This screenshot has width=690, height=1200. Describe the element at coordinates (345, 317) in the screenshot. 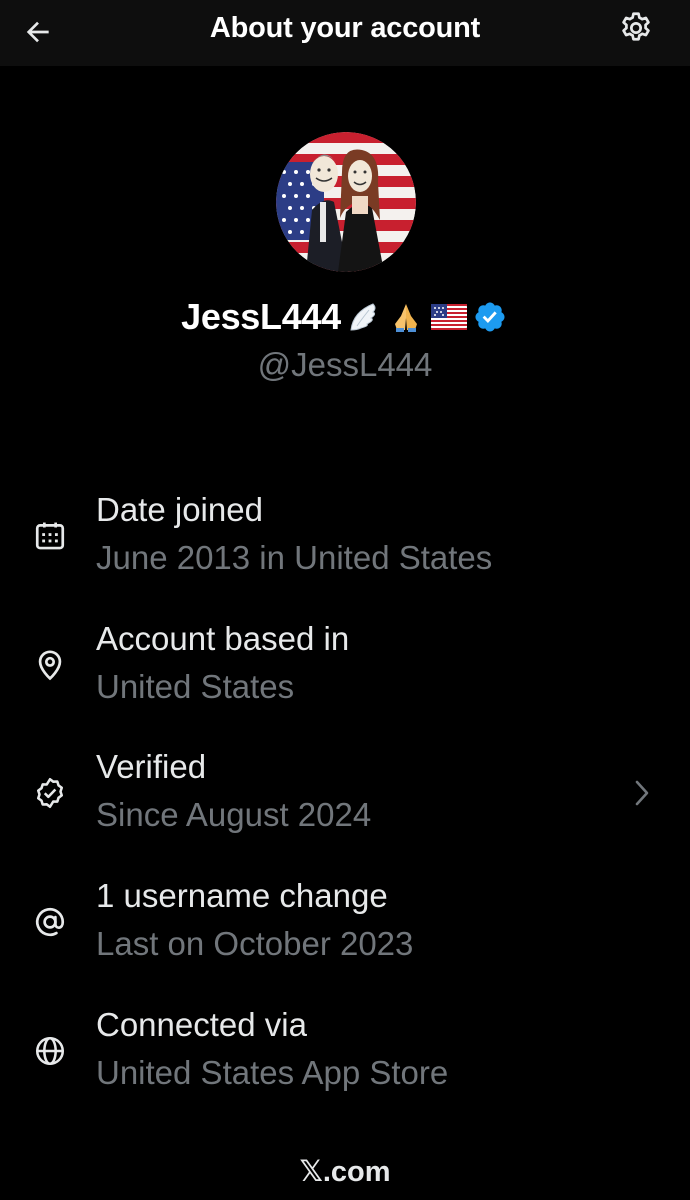

I see `name-row: JessL444` at that location.